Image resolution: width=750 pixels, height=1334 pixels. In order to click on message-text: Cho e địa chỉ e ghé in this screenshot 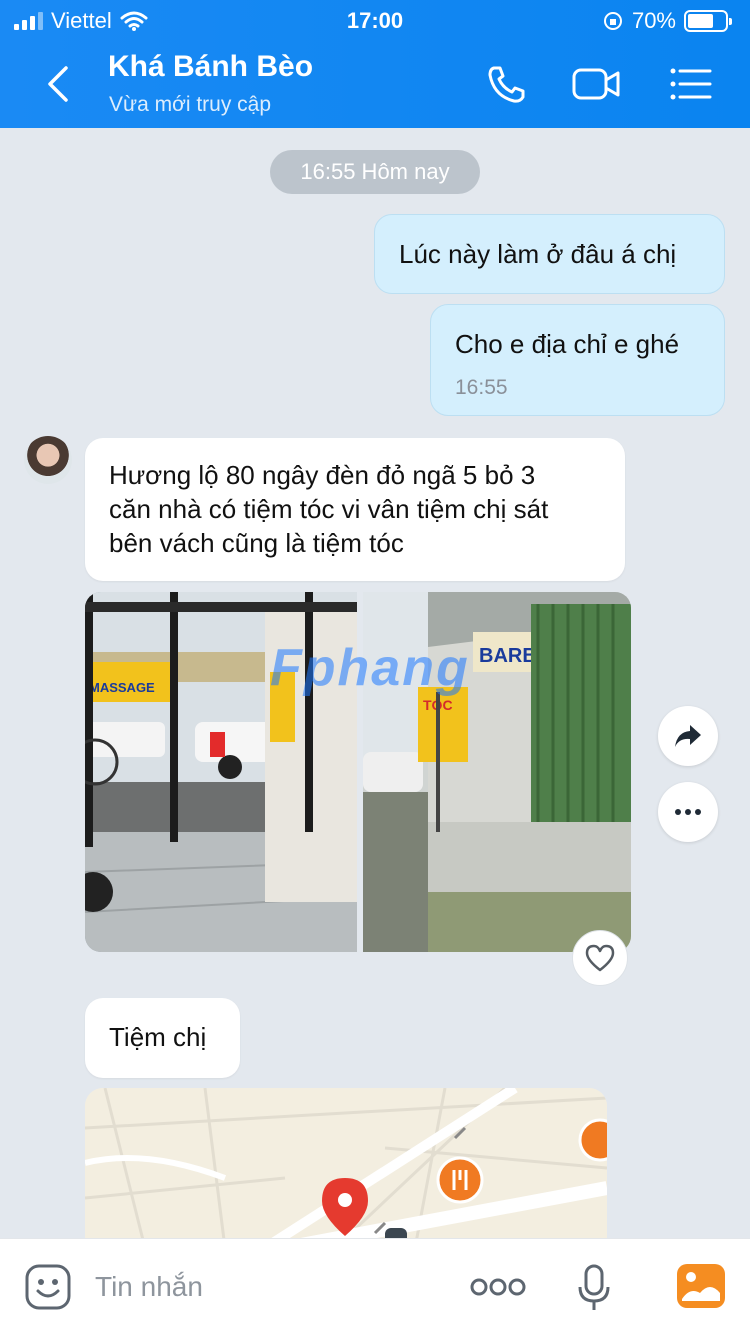, I will do `click(567, 344)`.